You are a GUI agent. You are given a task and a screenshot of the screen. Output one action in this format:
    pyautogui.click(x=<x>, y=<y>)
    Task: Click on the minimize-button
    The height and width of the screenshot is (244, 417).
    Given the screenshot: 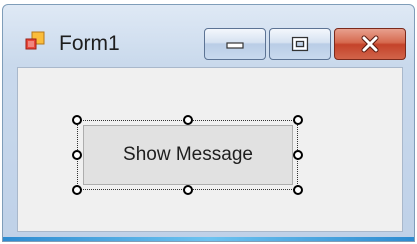 What is the action you would take?
    pyautogui.click(x=235, y=44)
    